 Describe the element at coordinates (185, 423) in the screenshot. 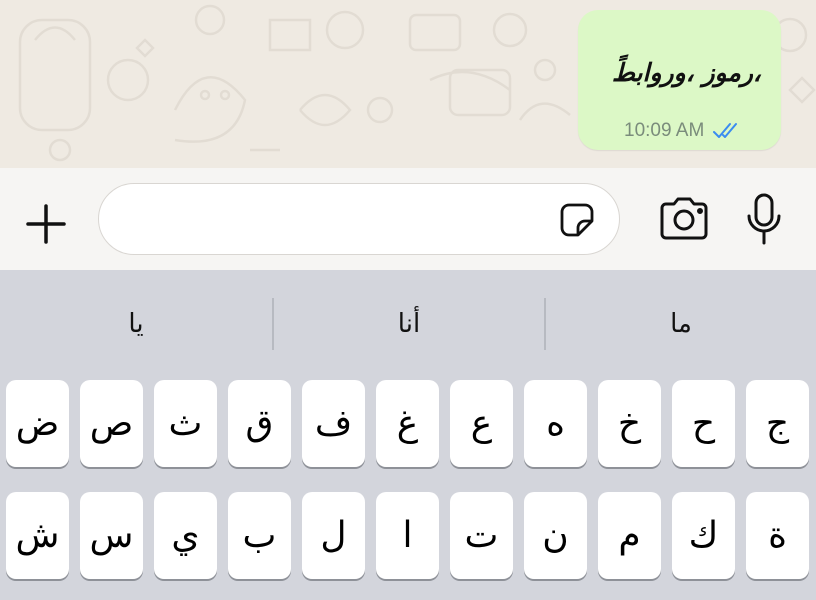

I see `key: ث` at that location.